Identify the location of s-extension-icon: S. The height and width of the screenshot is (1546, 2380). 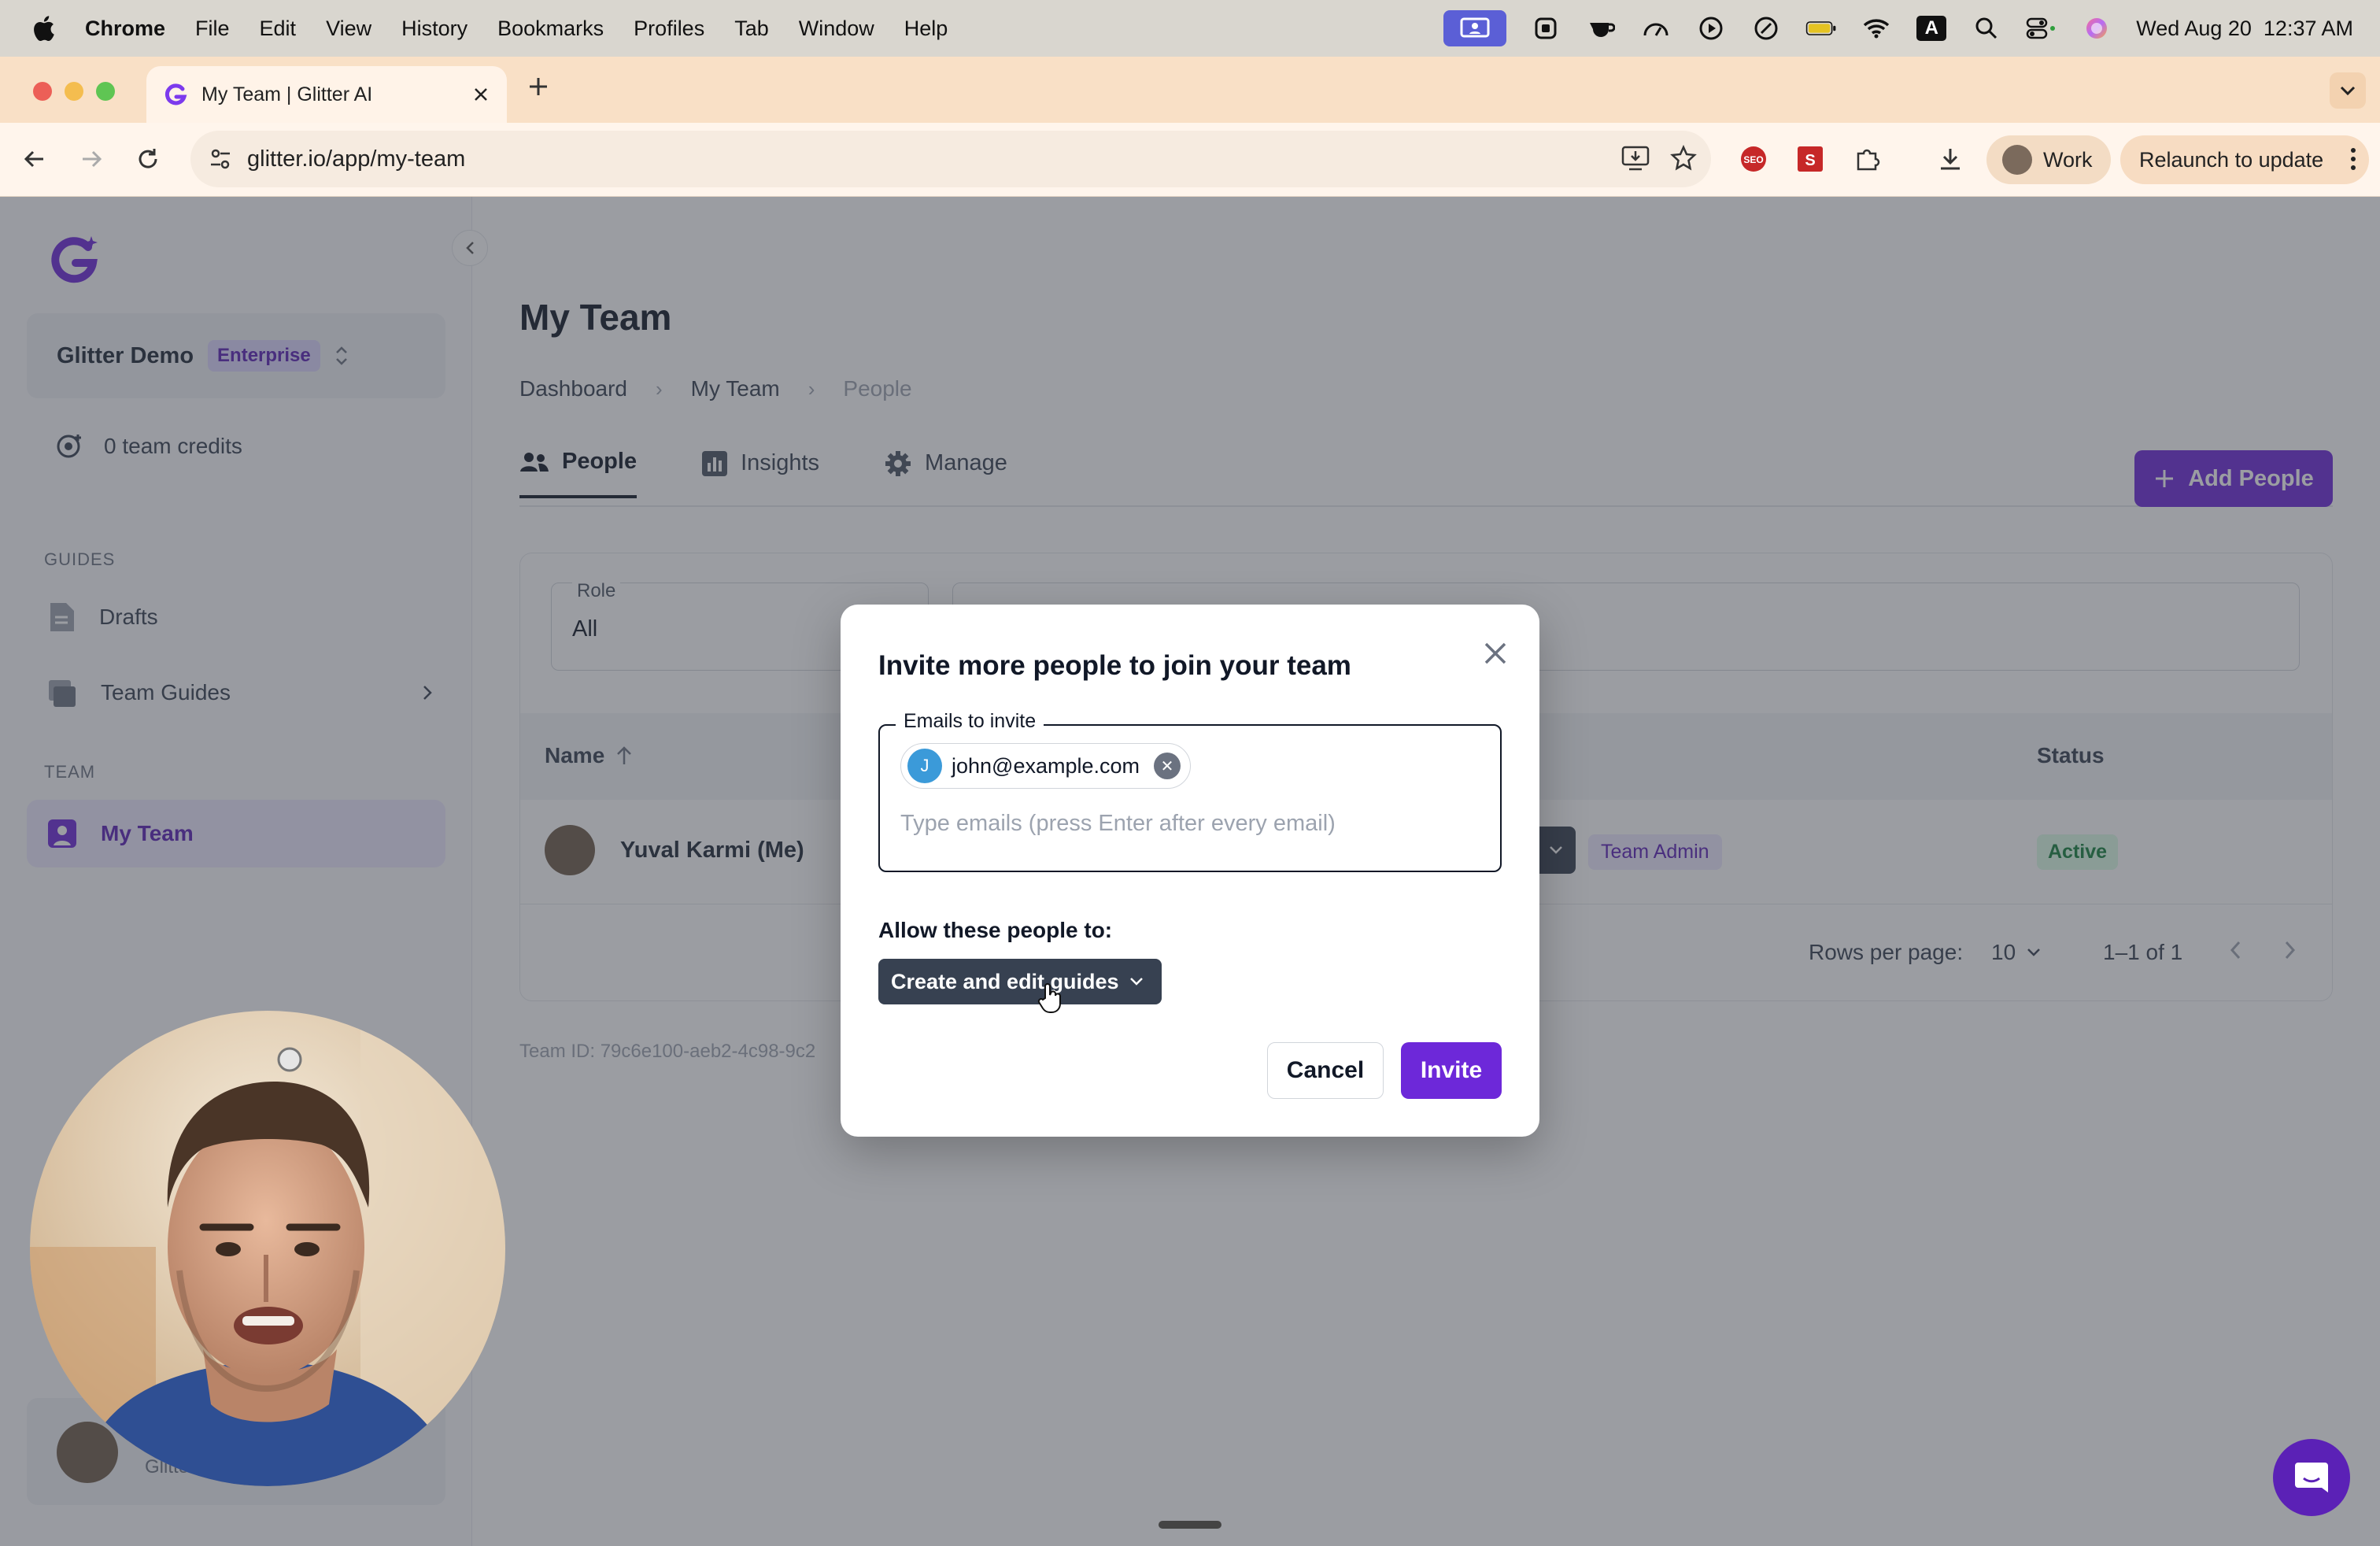
(1811, 159).